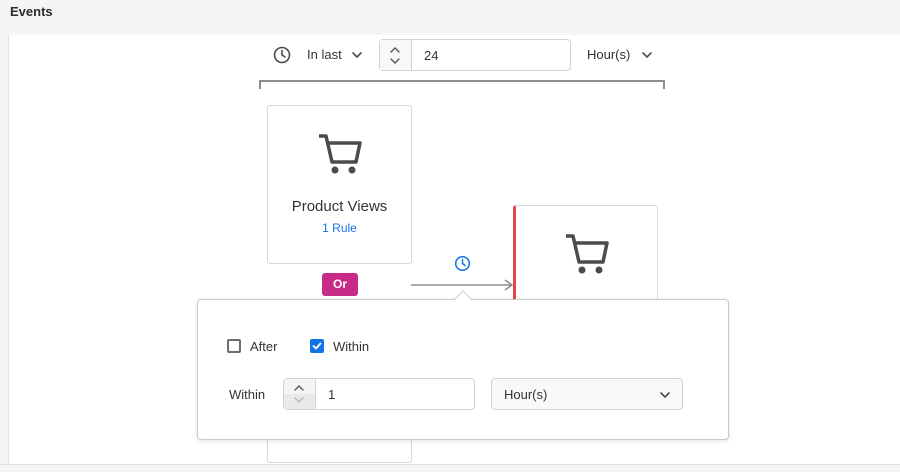 This screenshot has width=900, height=472. What do you see at coordinates (431, 55) in the screenshot?
I see `time-value-input: 24` at bounding box center [431, 55].